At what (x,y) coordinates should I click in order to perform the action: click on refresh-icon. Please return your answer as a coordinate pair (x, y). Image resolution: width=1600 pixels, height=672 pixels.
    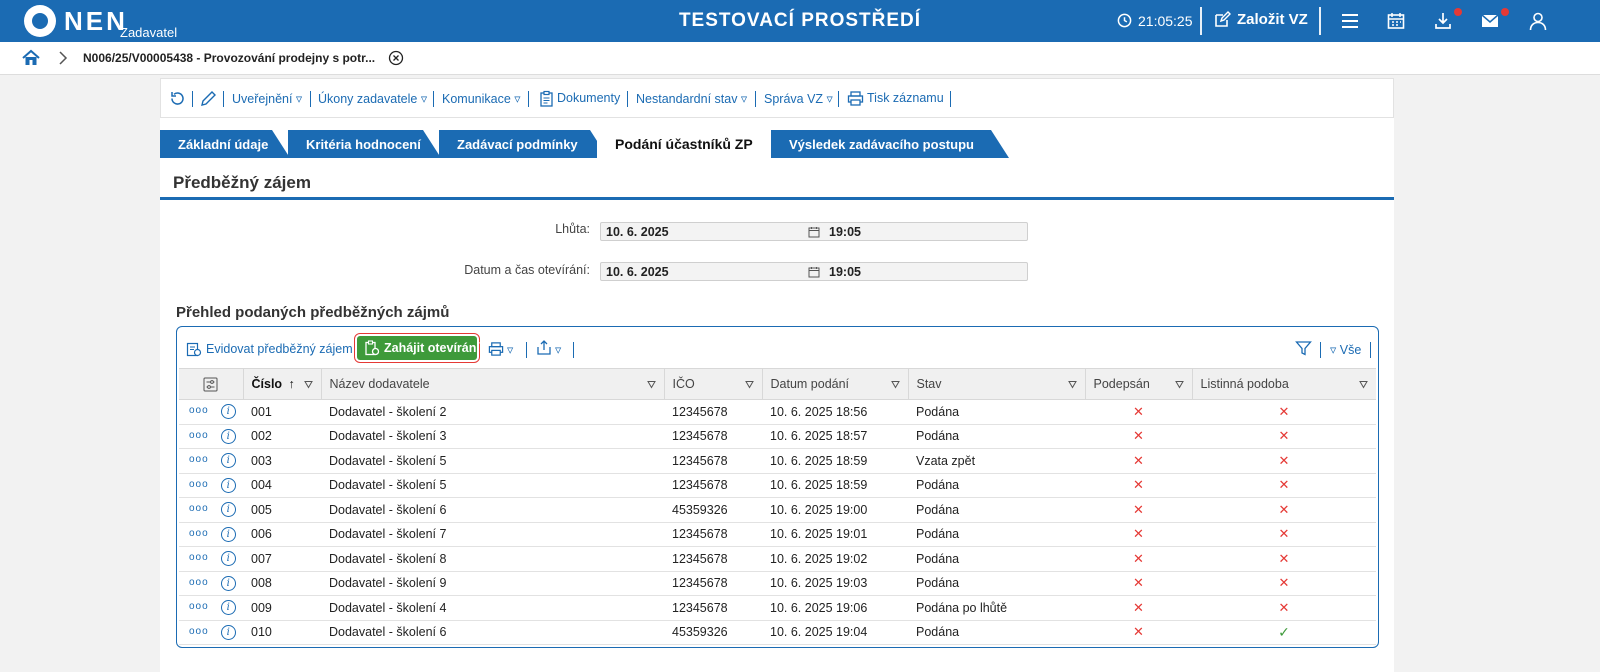
    Looking at the image, I should click on (177, 98).